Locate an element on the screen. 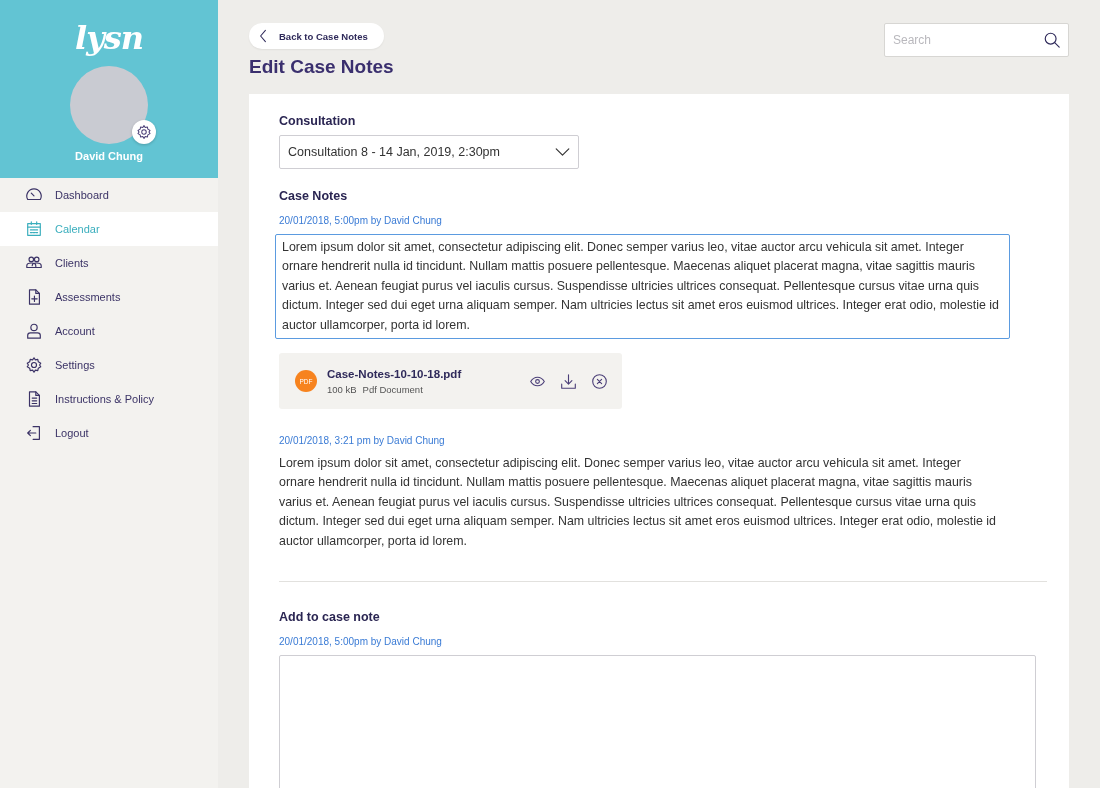 The image size is (1100, 788). calendar-icon is located at coordinates (34, 229).